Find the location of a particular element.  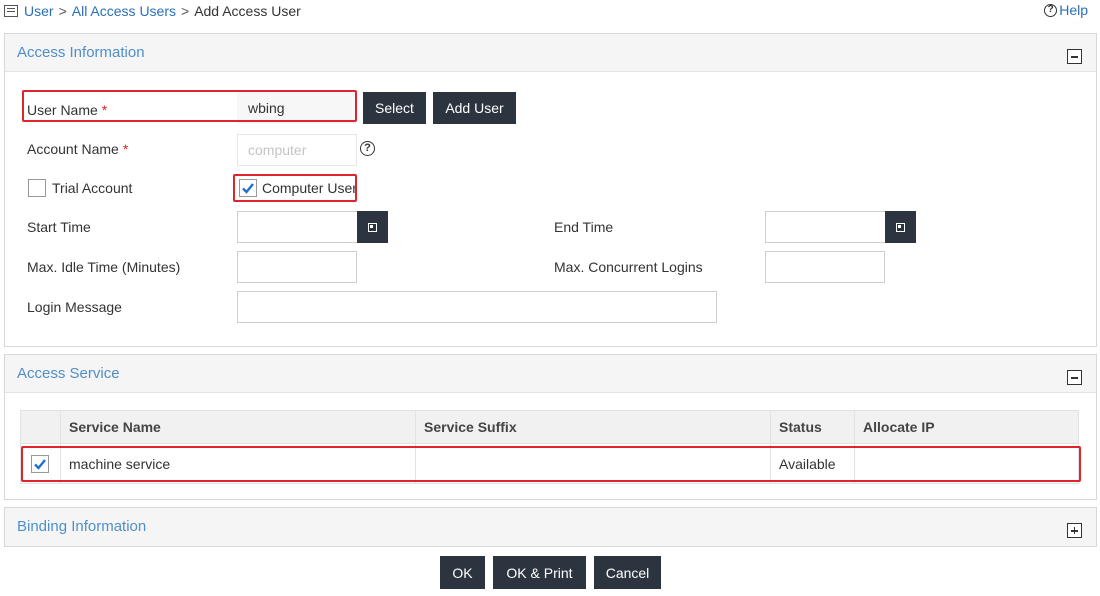

panel-title: Access Service is located at coordinates (68, 373).